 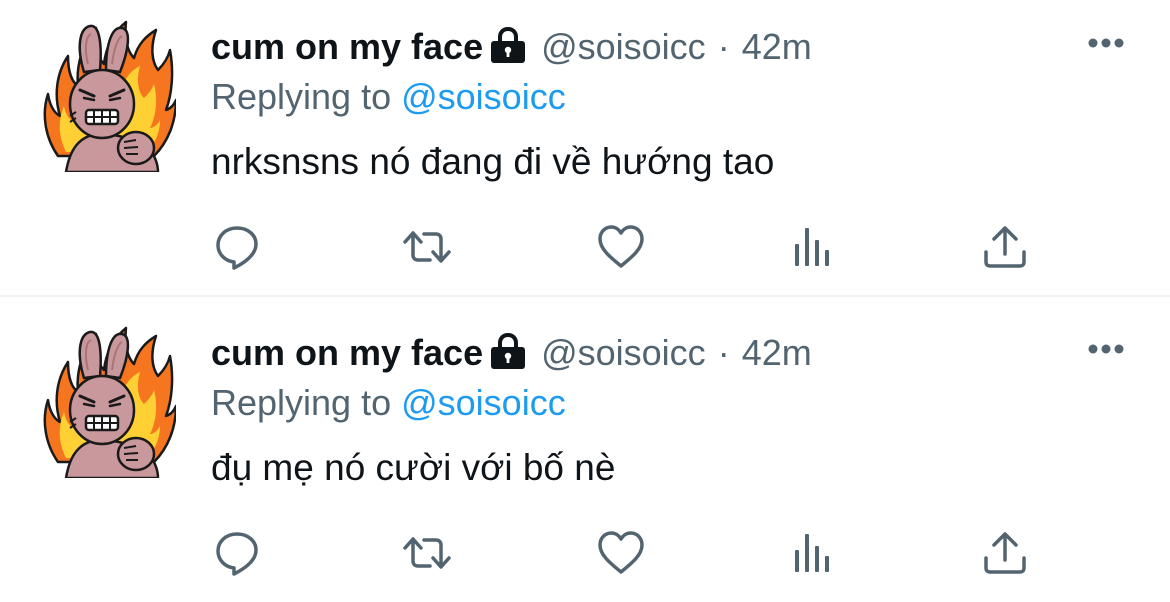 What do you see at coordinates (493, 161) in the screenshot?
I see `tweet-text: nrksnsns nó đang đi về hướng tao` at bounding box center [493, 161].